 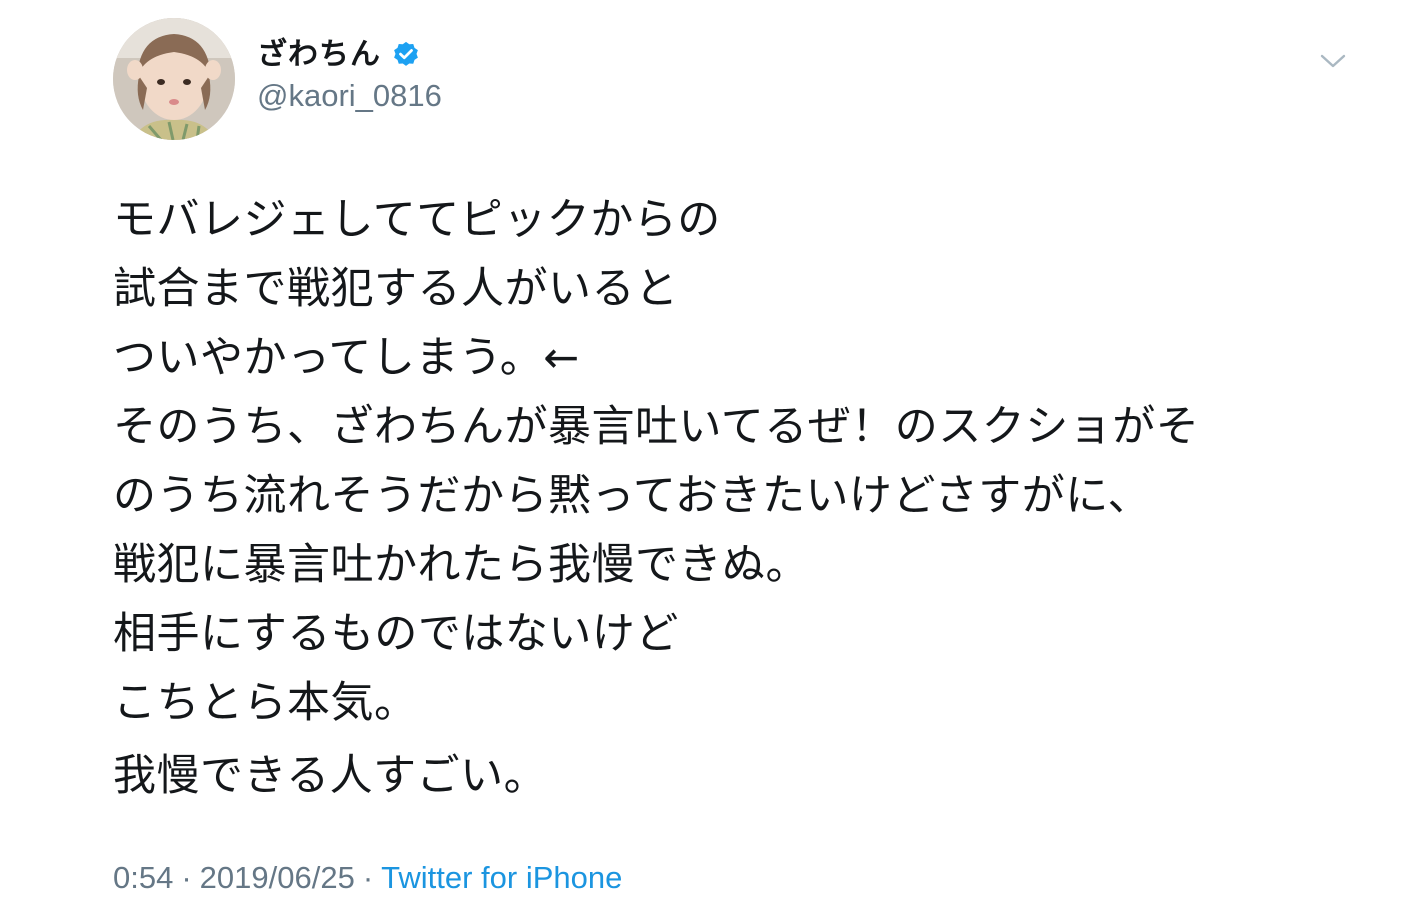 What do you see at coordinates (319, 55) in the screenshot?
I see `display-name: ざわちん` at bounding box center [319, 55].